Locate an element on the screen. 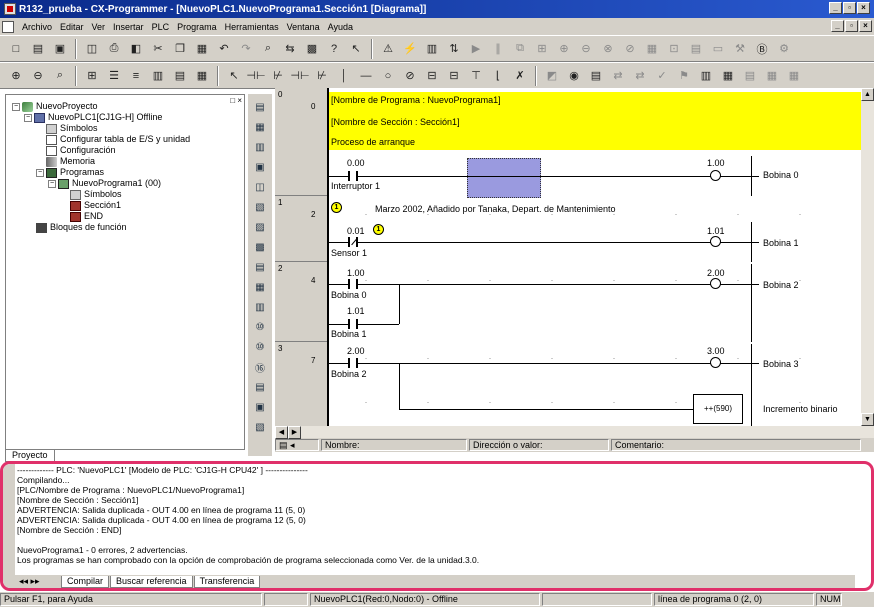 This screenshot has height=607, width=874. address-ref-icon: ▤ is located at coordinates (260, 267).